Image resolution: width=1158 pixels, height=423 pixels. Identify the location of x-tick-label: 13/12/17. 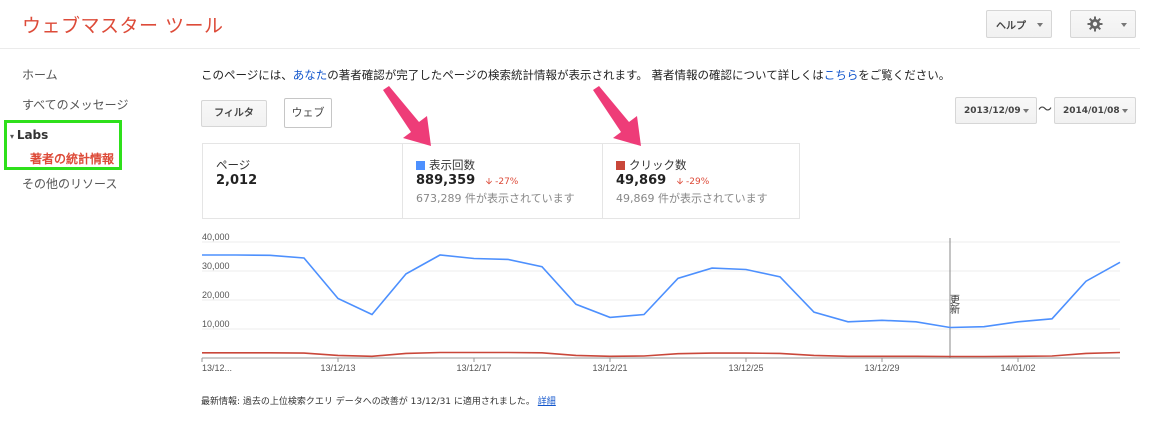
(473, 368).